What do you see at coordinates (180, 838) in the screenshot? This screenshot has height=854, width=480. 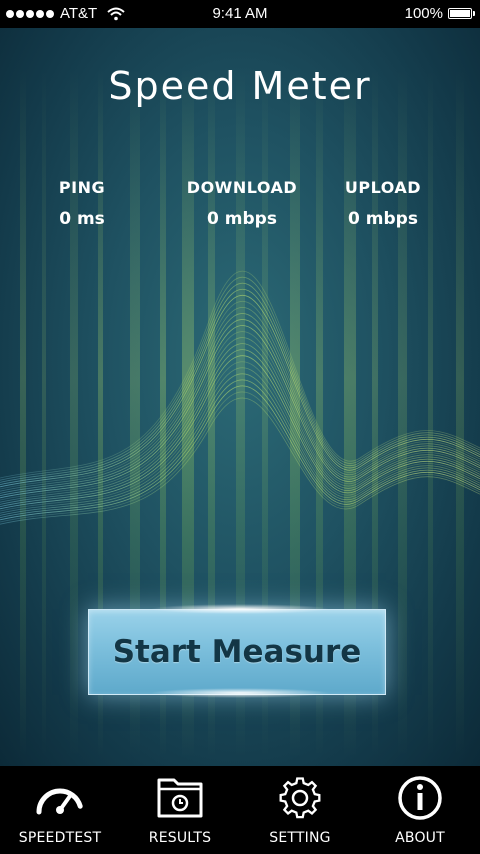 I see `tab-results-label: RESULTS` at bounding box center [180, 838].